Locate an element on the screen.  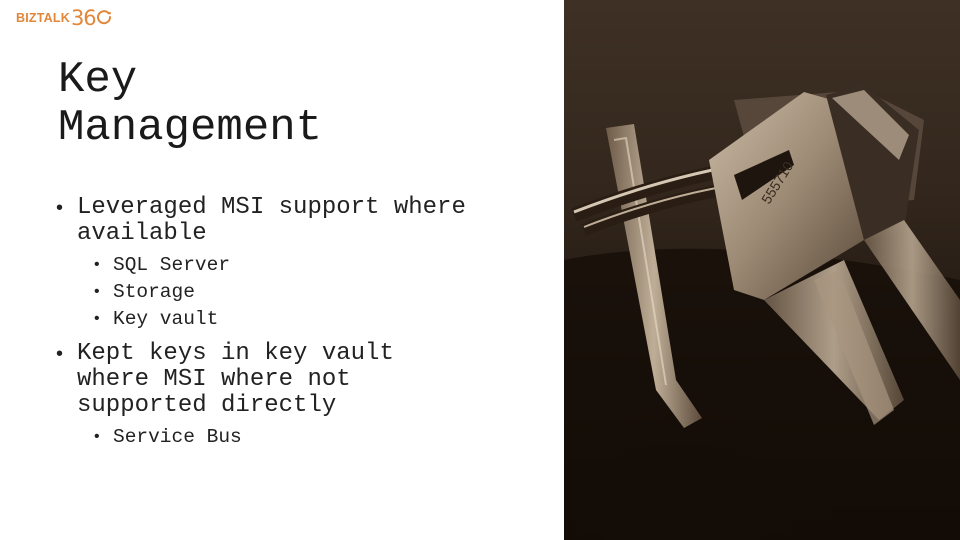
bullet-text-line: supported directly is located at coordinates (207, 405).